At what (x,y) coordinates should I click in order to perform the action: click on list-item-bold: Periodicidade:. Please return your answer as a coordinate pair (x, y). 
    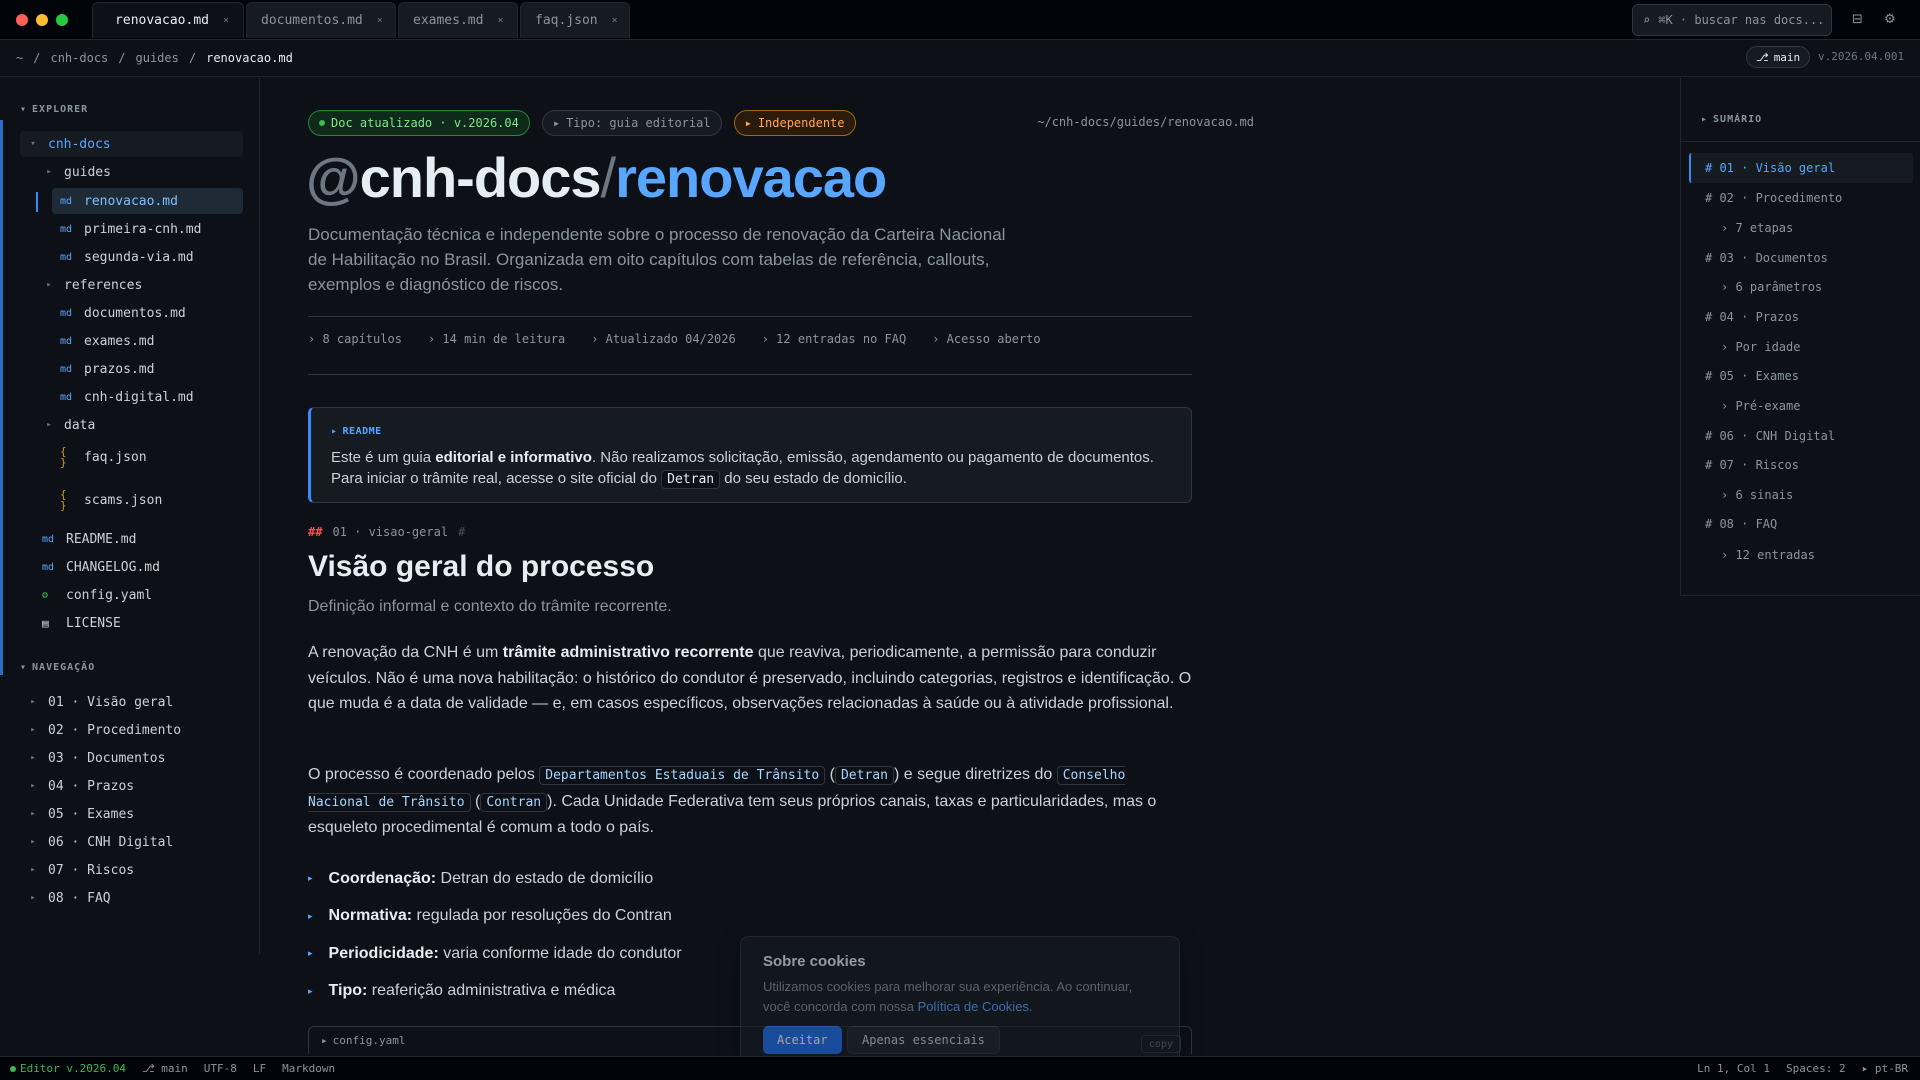
    Looking at the image, I should click on (383, 953).